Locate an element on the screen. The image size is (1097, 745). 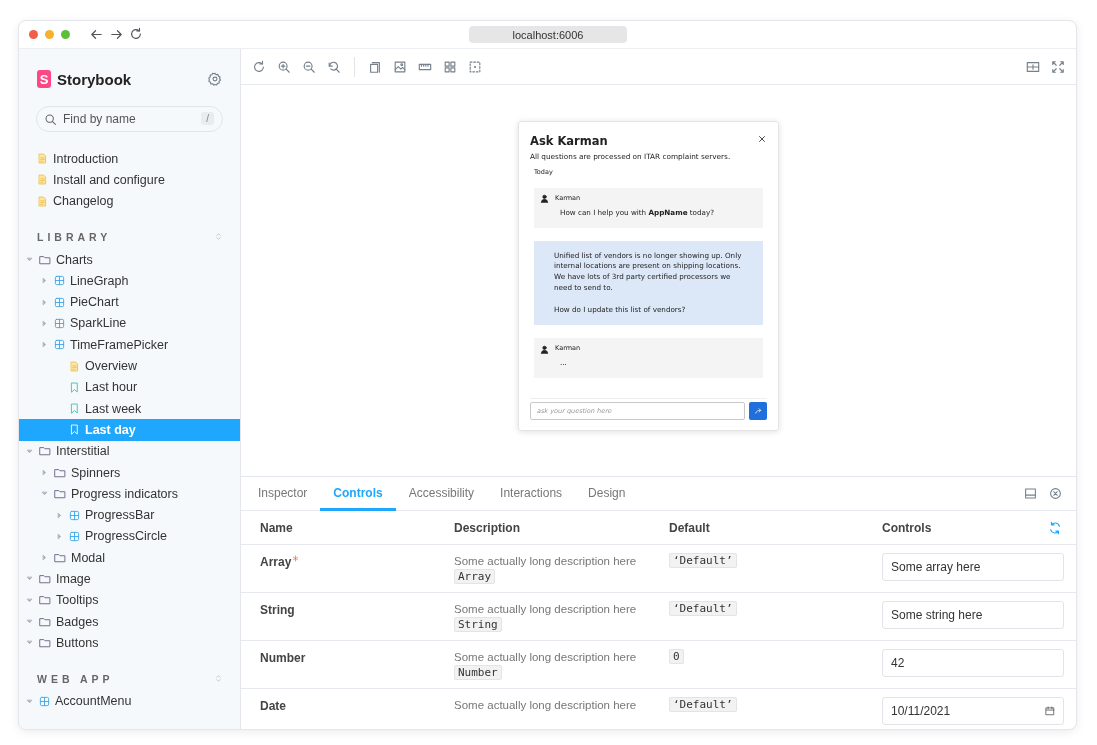
property-name: Date is located at coordinates (273, 706).